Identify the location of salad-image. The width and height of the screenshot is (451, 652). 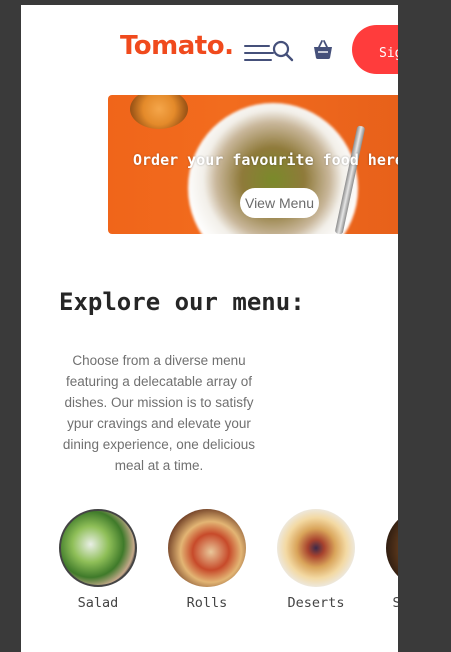
(98, 548).